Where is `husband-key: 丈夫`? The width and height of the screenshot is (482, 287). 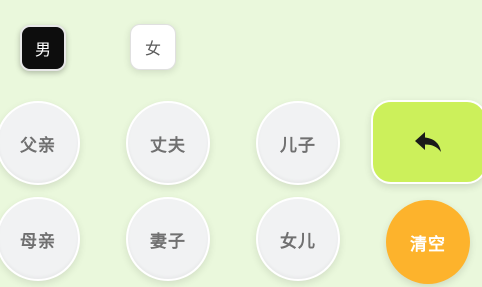
husband-key: 丈夫 is located at coordinates (168, 143).